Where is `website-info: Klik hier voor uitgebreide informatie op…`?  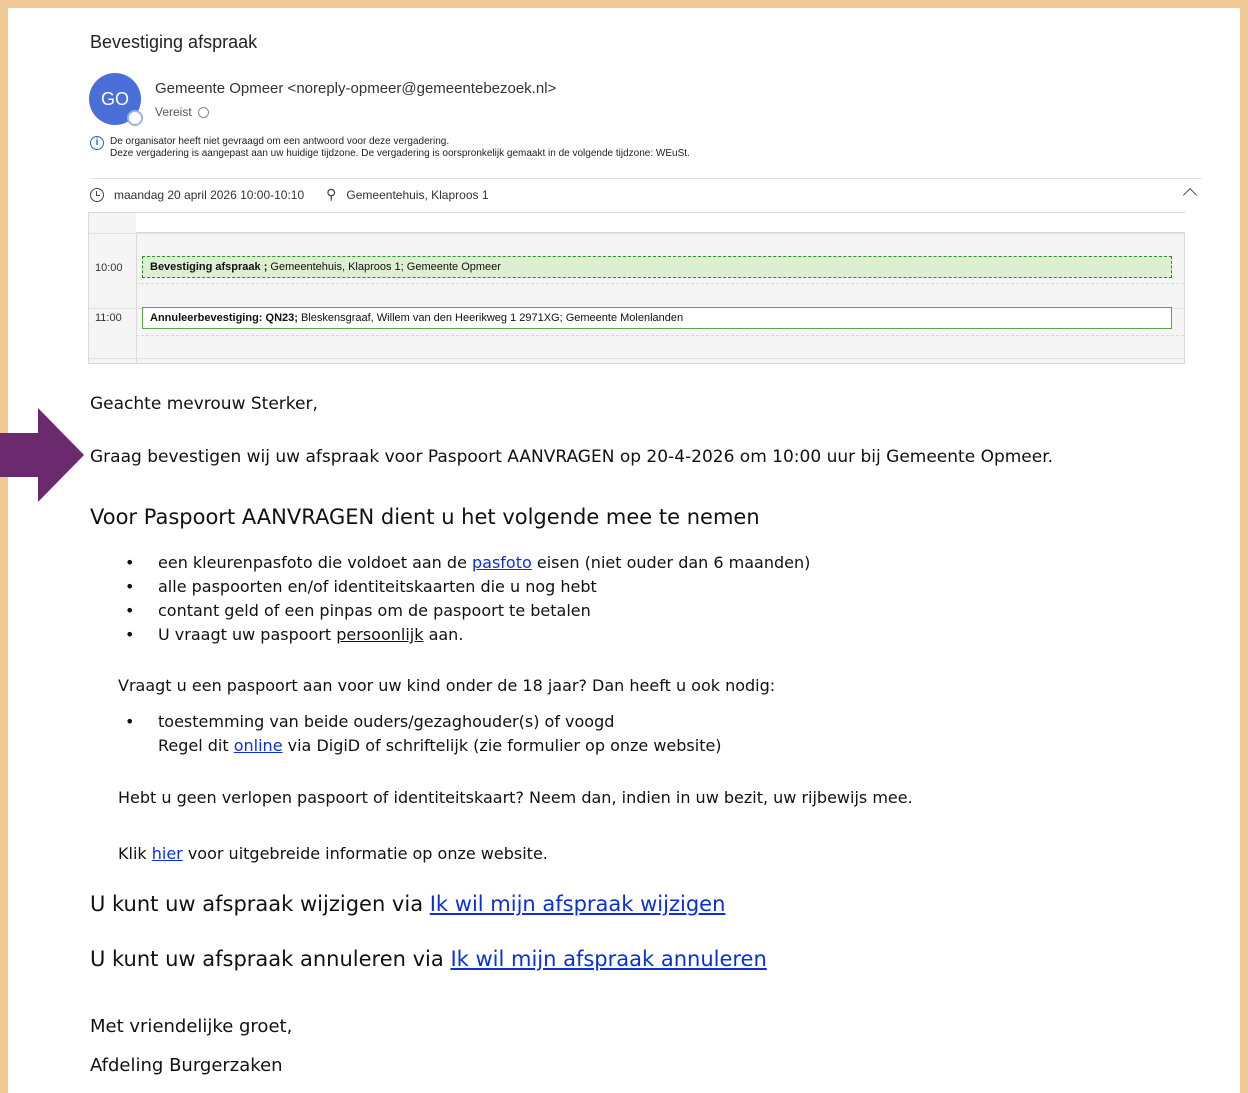
website-info: Klik hier voor uitgebreide informatie op… is located at coordinates (333, 853).